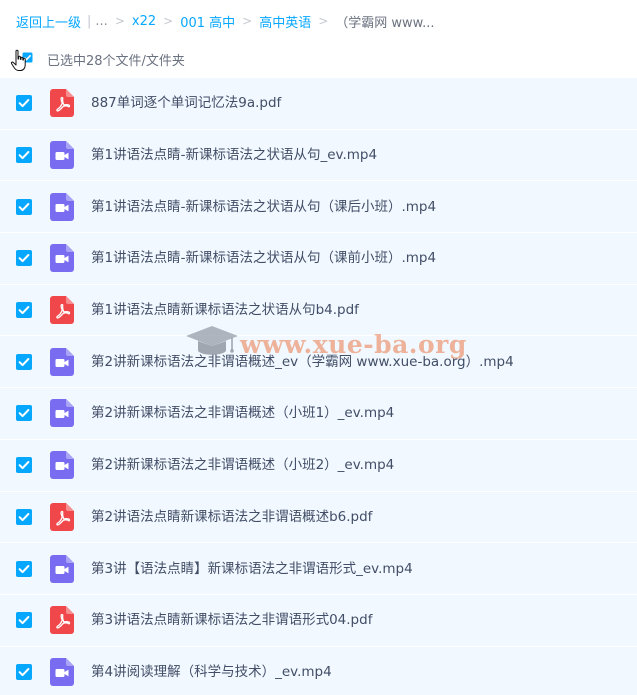 The height and width of the screenshot is (695, 637). I want to click on file-row: 第2讲语法点睛新课标语法之非谓语概述b6.pdf, so click(318, 517).